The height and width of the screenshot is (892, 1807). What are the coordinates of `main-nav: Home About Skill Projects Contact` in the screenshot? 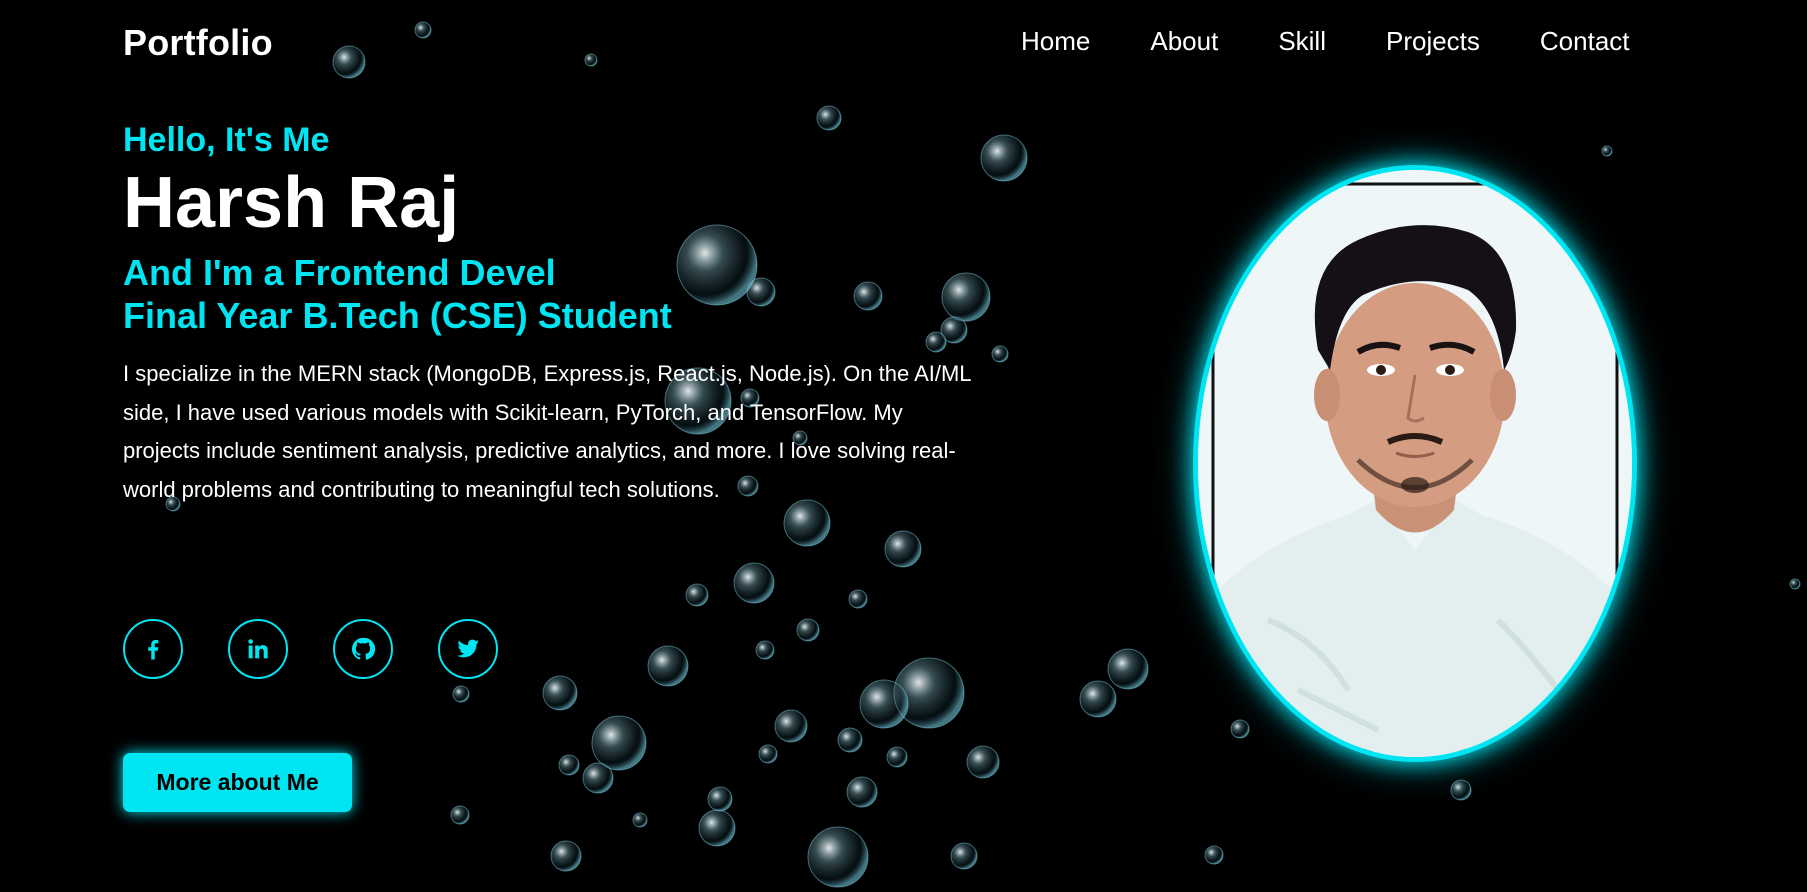 It's located at (1325, 41).